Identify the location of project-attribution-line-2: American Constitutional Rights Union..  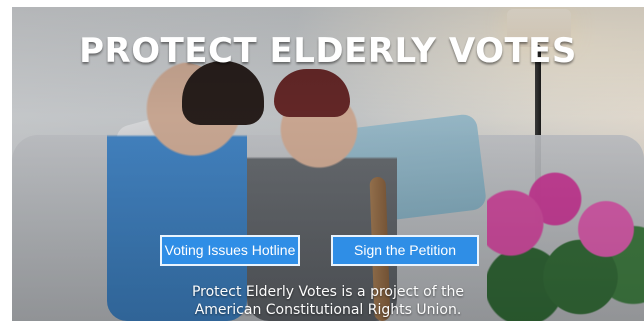
(328, 310).